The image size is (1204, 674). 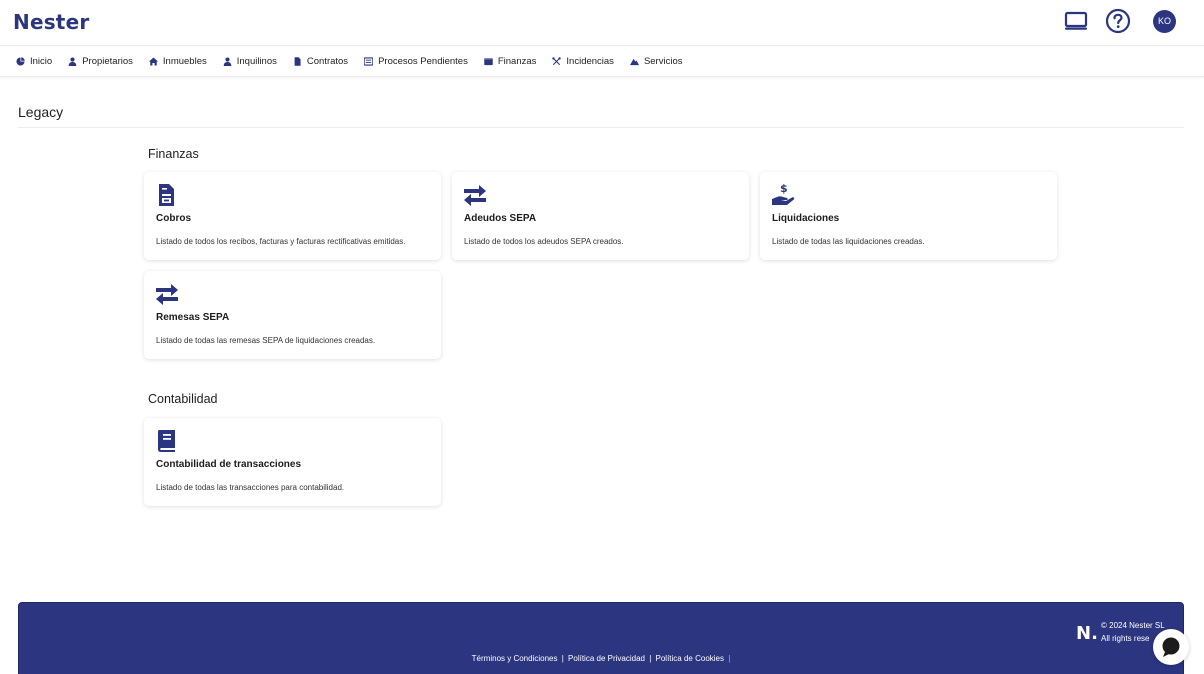 I want to click on divider, so click(x=601, y=127).